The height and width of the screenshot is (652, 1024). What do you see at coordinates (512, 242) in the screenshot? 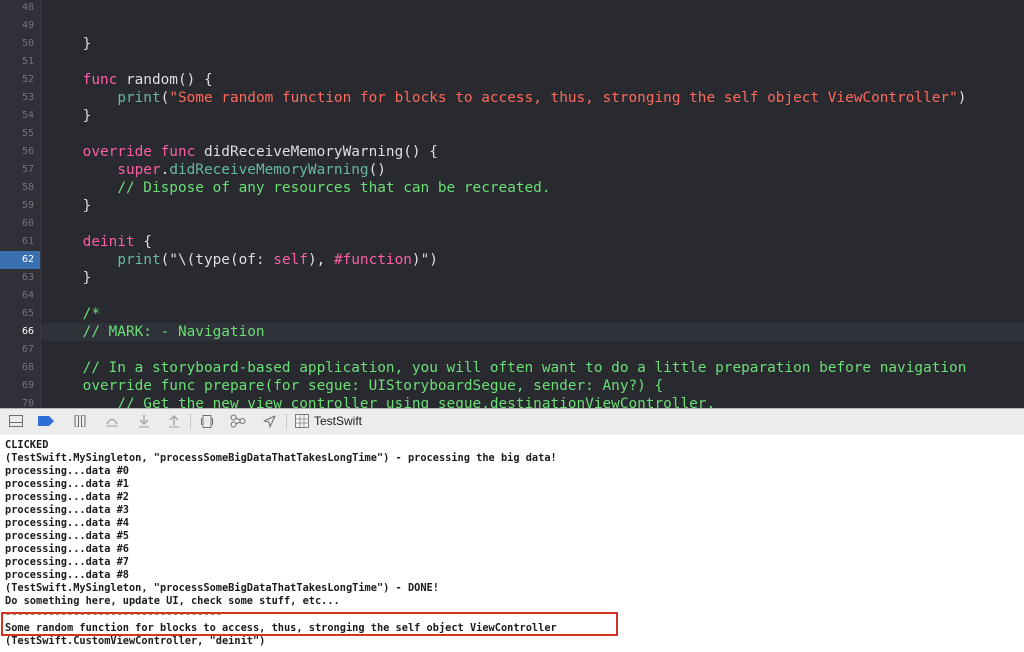
I see `code-line: 61 deinit {` at bounding box center [512, 242].